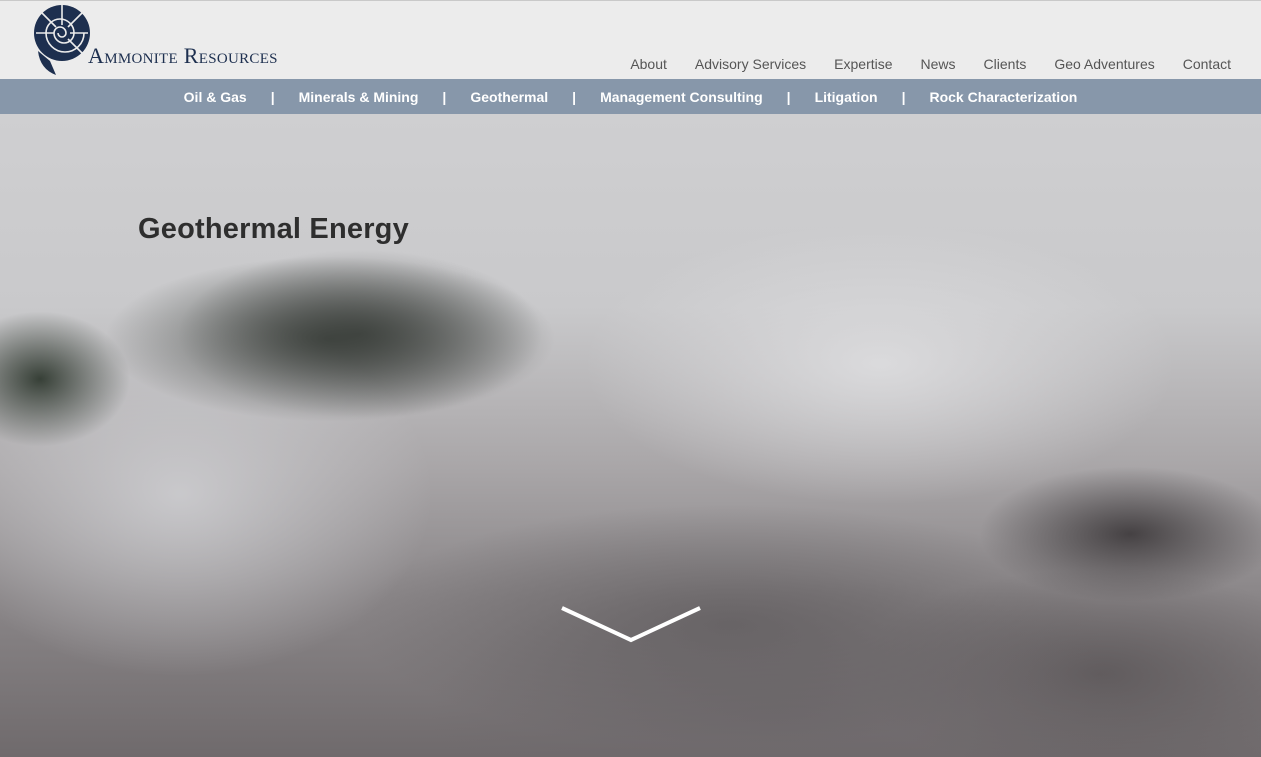 The width and height of the screenshot is (1261, 757). What do you see at coordinates (1005, 64) in the screenshot?
I see `nav-clients: Clients` at bounding box center [1005, 64].